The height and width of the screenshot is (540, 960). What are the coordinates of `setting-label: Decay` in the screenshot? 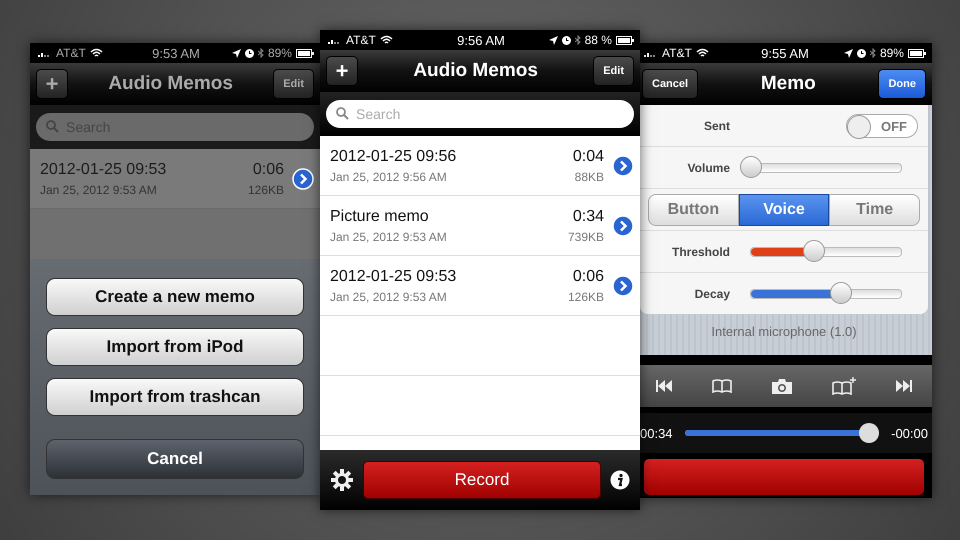 It's located at (712, 293).